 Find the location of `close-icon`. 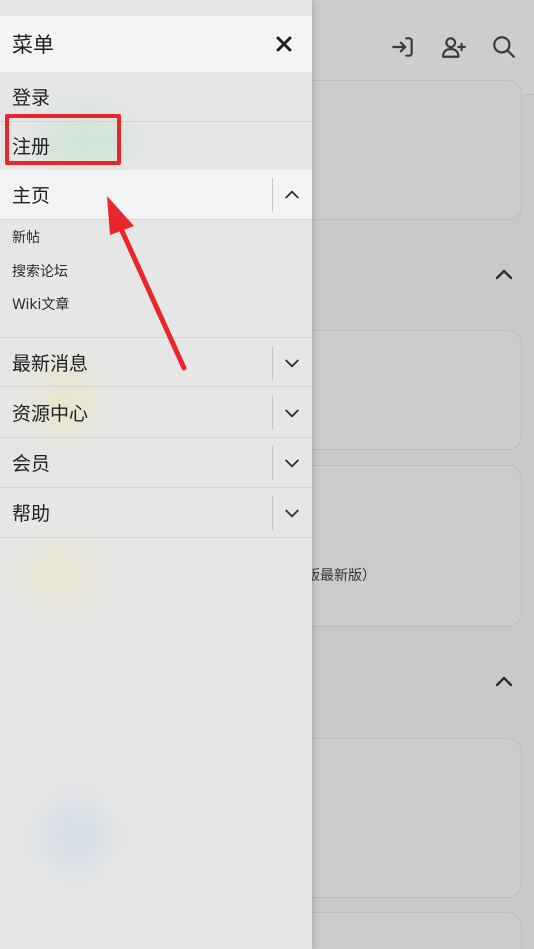

close-icon is located at coordinates (284, 44).